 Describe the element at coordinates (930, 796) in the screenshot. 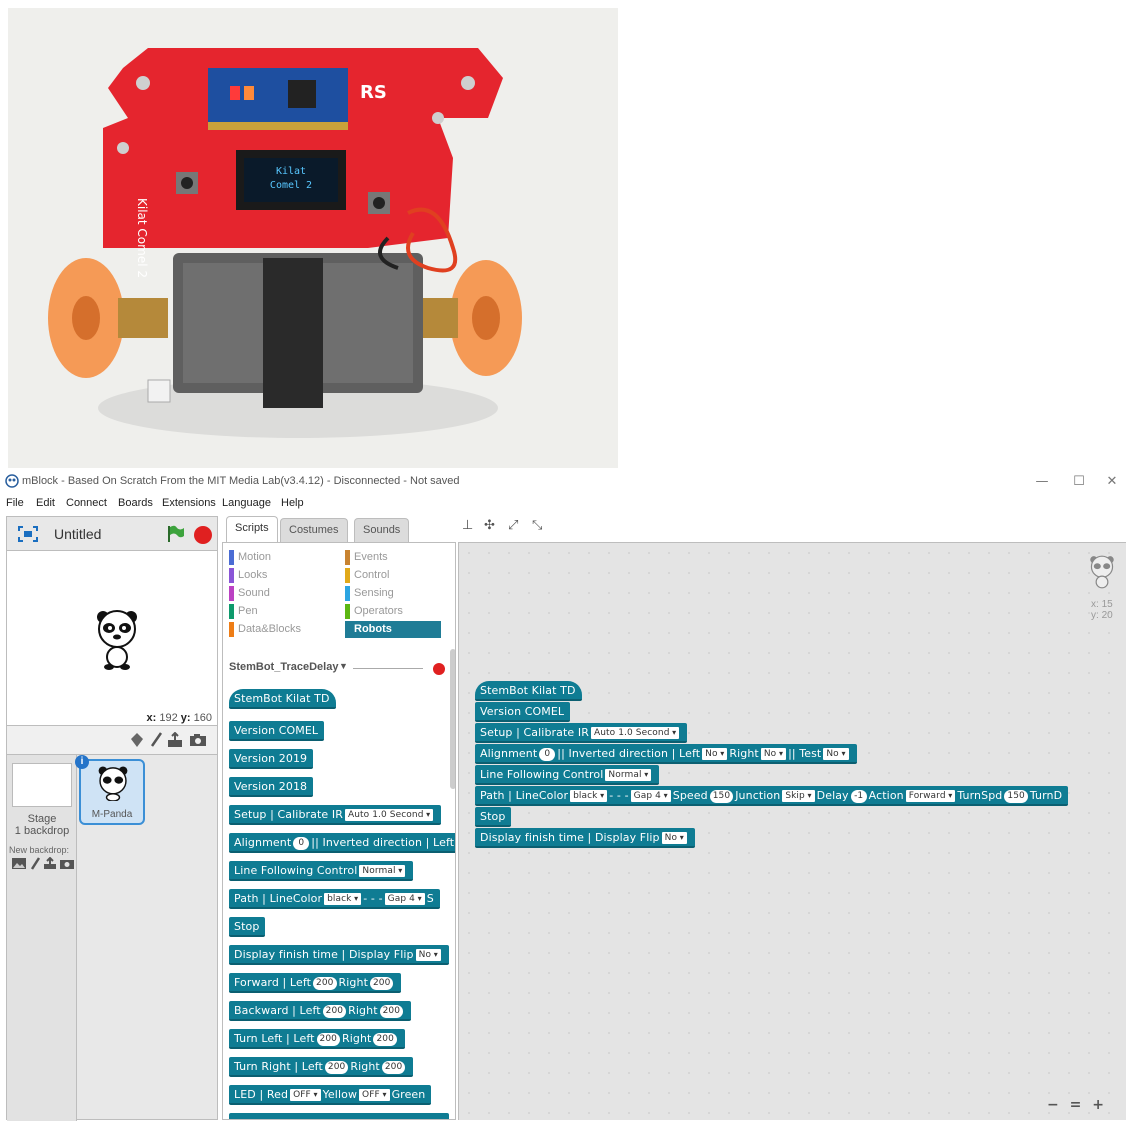

I see `script-action-dropdown: Forward` at that location.